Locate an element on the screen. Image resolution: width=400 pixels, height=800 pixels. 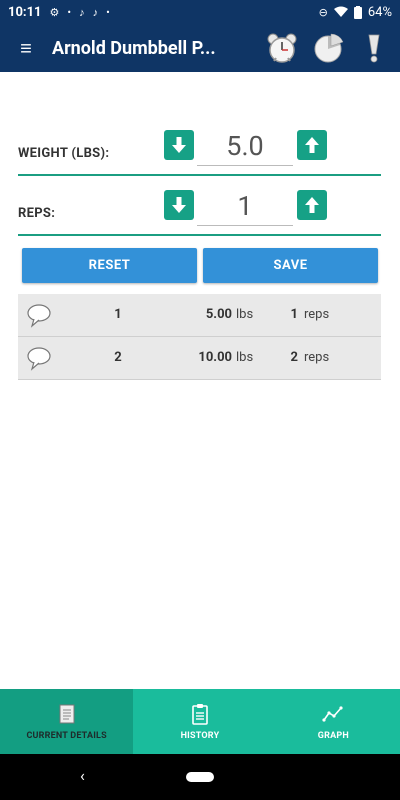
hamburger-icon: ≡ is located at coordinates (26, 47).